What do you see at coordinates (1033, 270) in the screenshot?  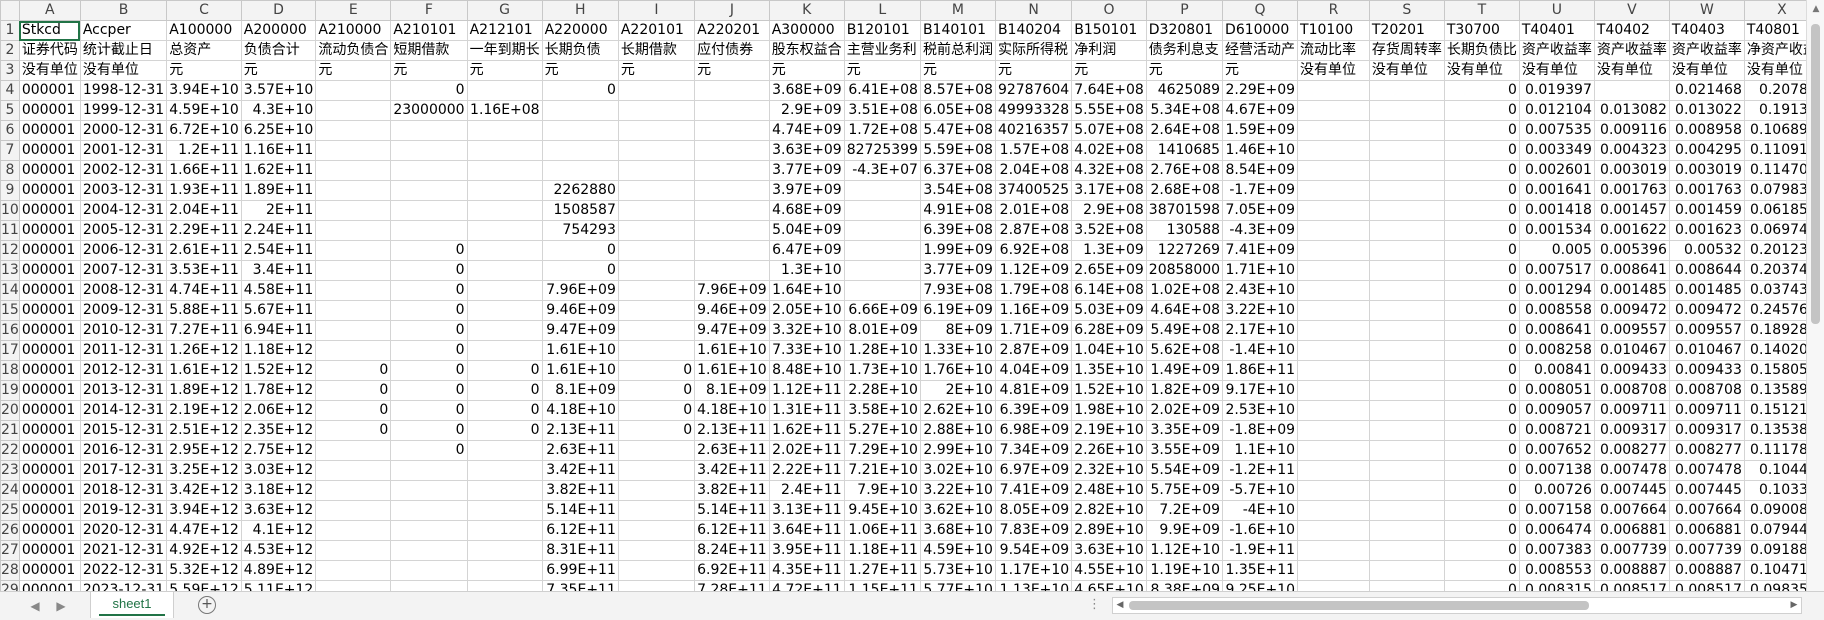 I see `cell: 1.12E+09` at bounding box center [1033, 270].